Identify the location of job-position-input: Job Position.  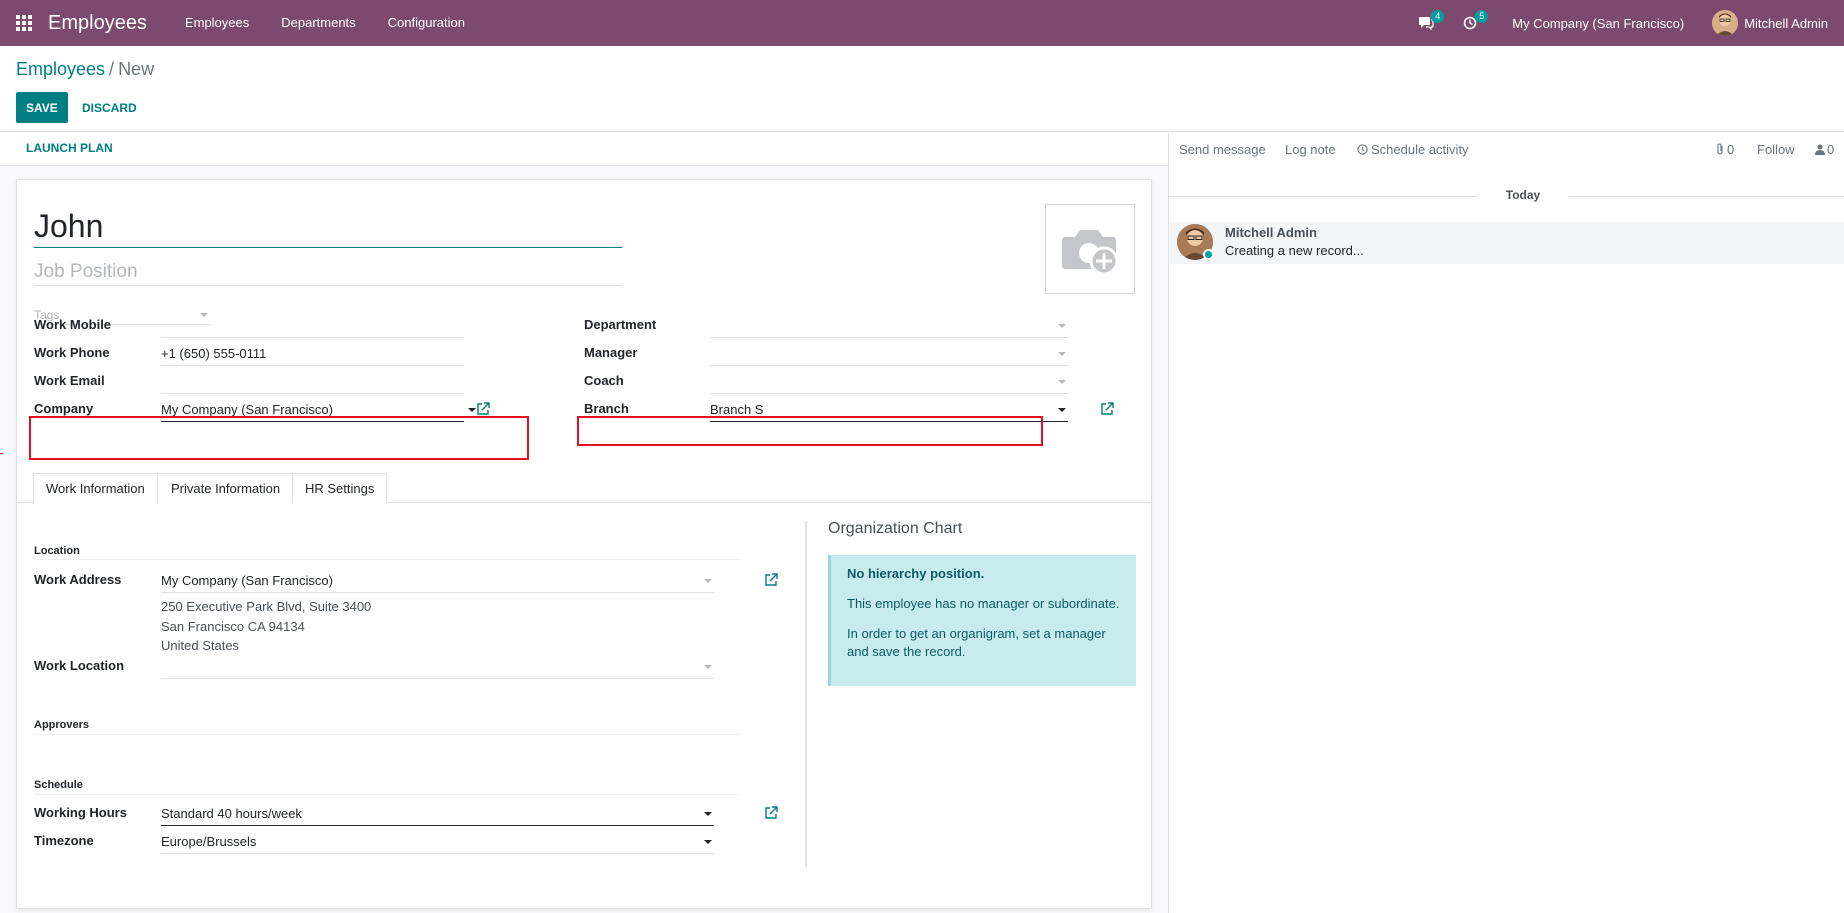
(328, 272).